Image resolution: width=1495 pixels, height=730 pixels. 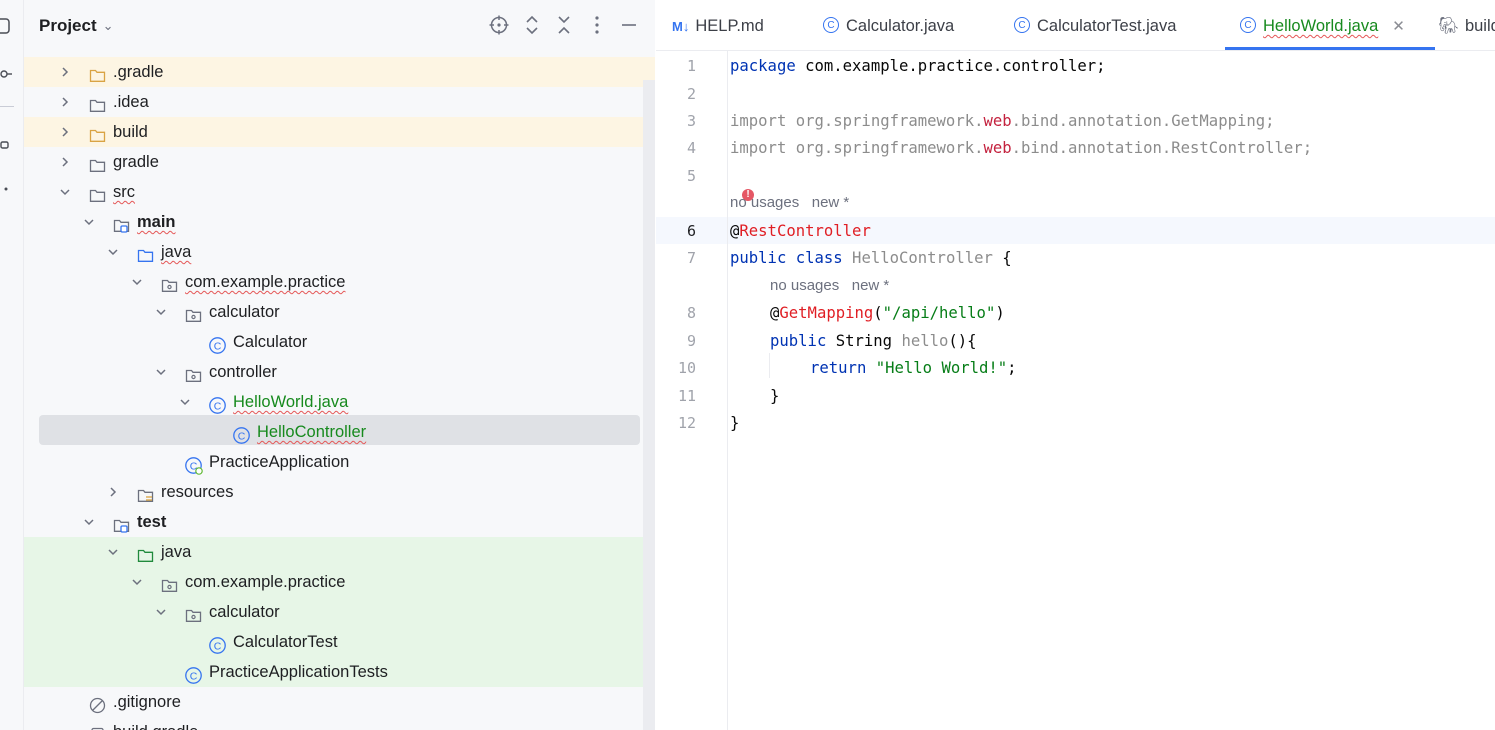 What do you see at coordinates (597, 25) in the screenshot?
I see `more-vertical-icon` at bounding box center [597, 25].